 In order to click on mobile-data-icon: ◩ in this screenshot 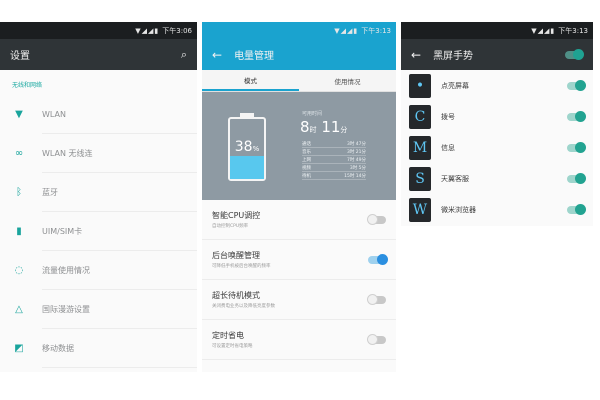, I will do `click(19, 348)`.